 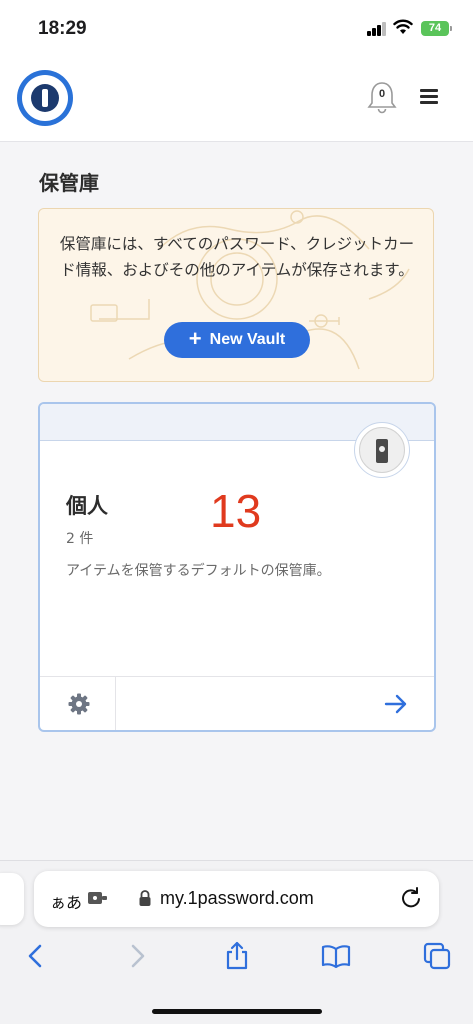 I want to click on vault-avatar, so click(x=382, y=450).